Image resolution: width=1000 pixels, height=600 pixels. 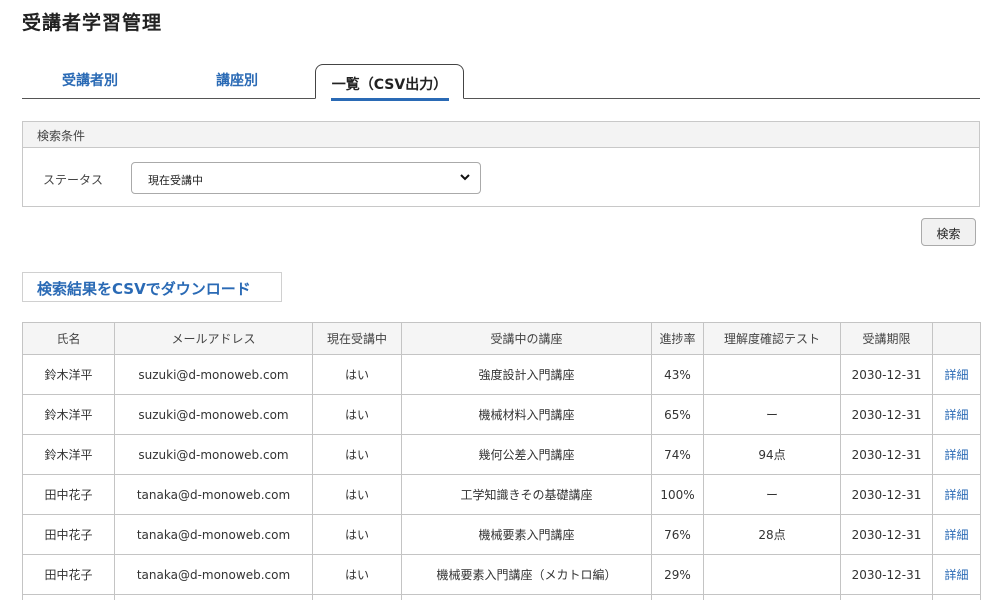 I want to click on active-tab-indicator, so click(x=389, y=99).